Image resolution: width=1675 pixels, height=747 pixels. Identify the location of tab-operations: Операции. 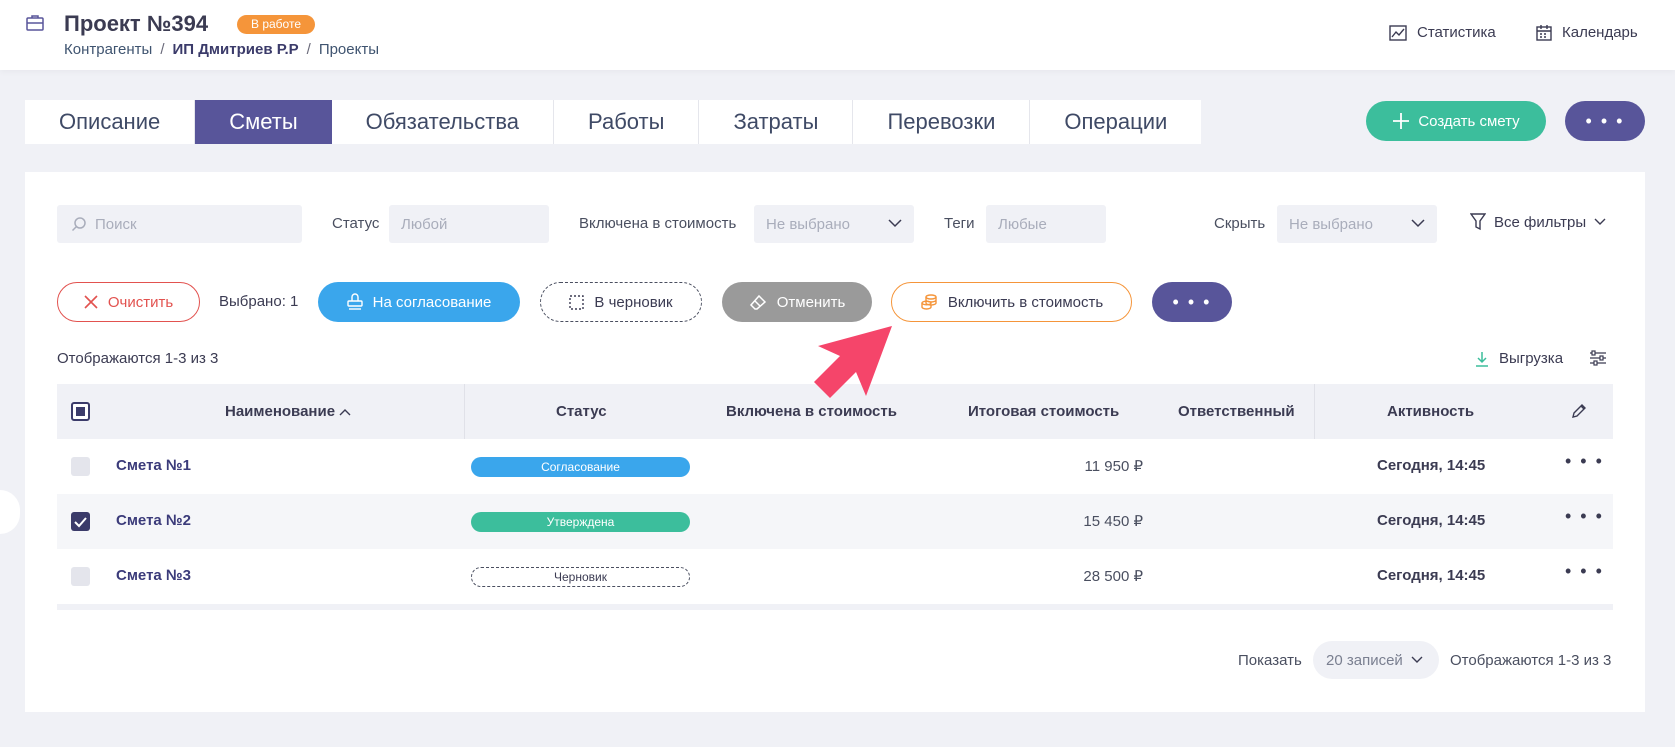
(1115, 122).